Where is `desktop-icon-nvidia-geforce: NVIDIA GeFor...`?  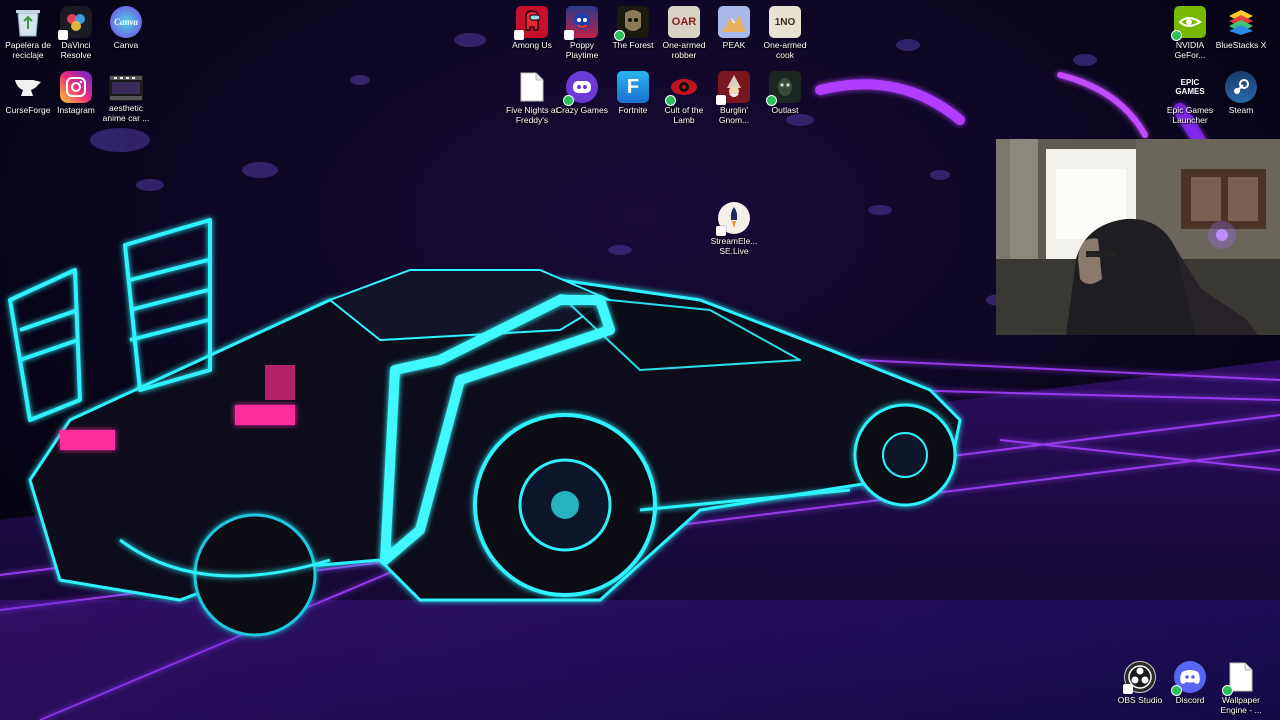 desktop-icon-nvidia-geforce: NVIDIA GeFor... is located at coordinates (1190, 30).